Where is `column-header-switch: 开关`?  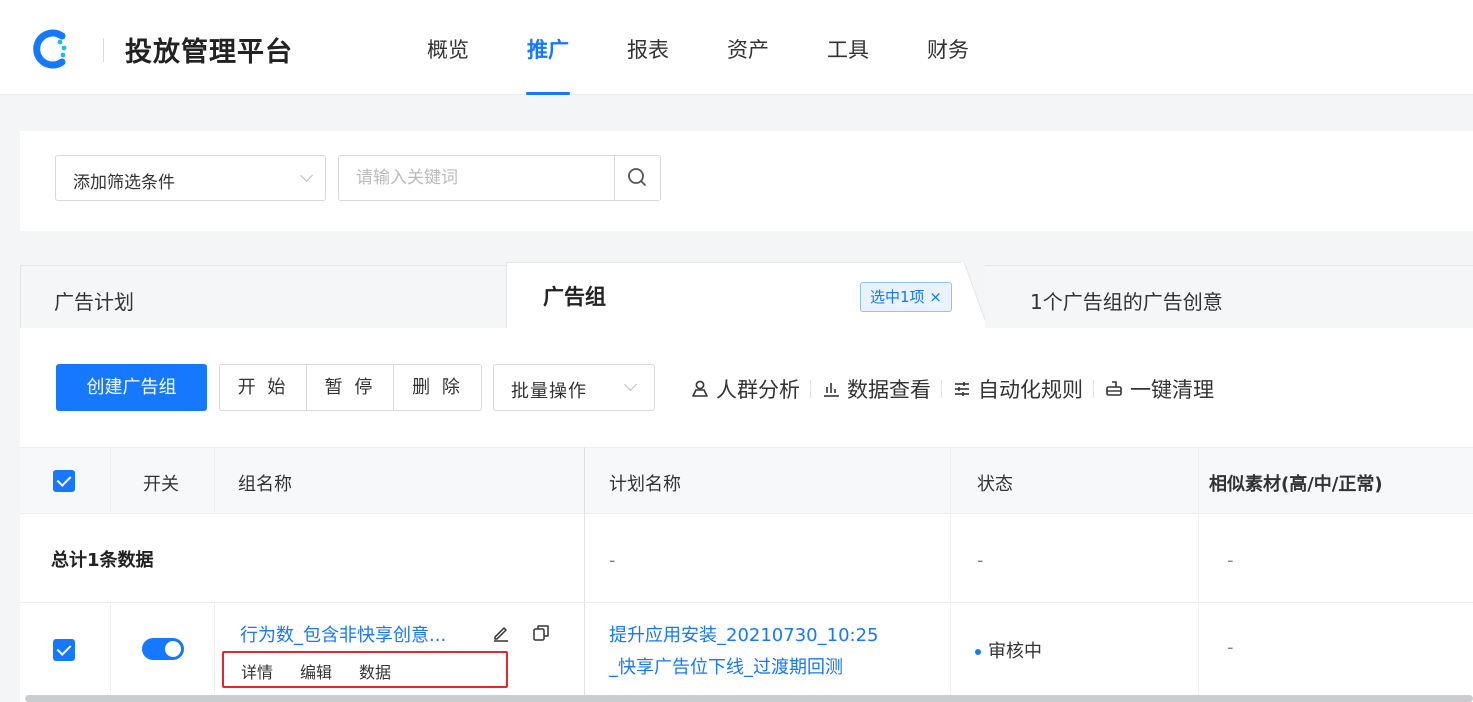 column-header-switch: 开关 is located at coordinates (161, 484).